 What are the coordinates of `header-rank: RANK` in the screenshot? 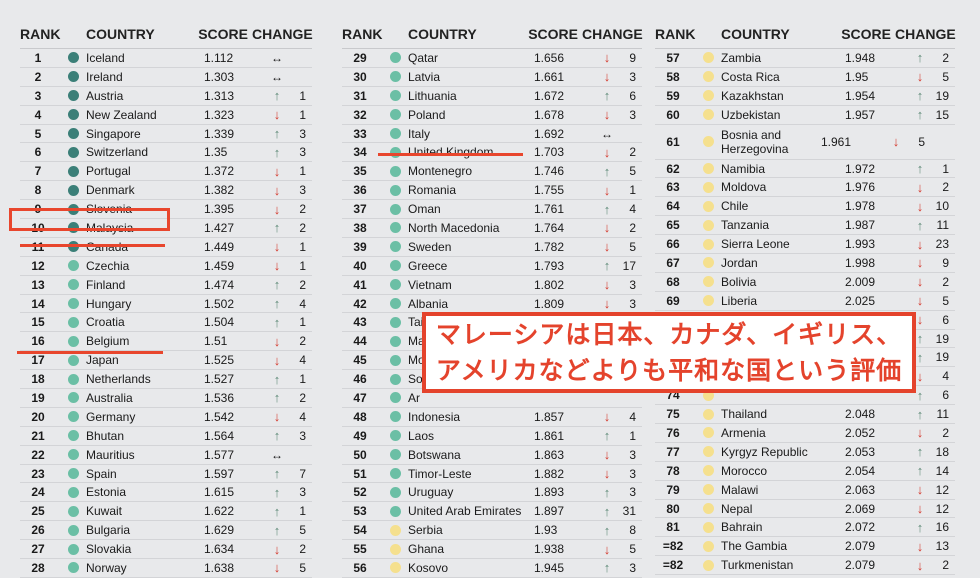 It's located at (40, 34).